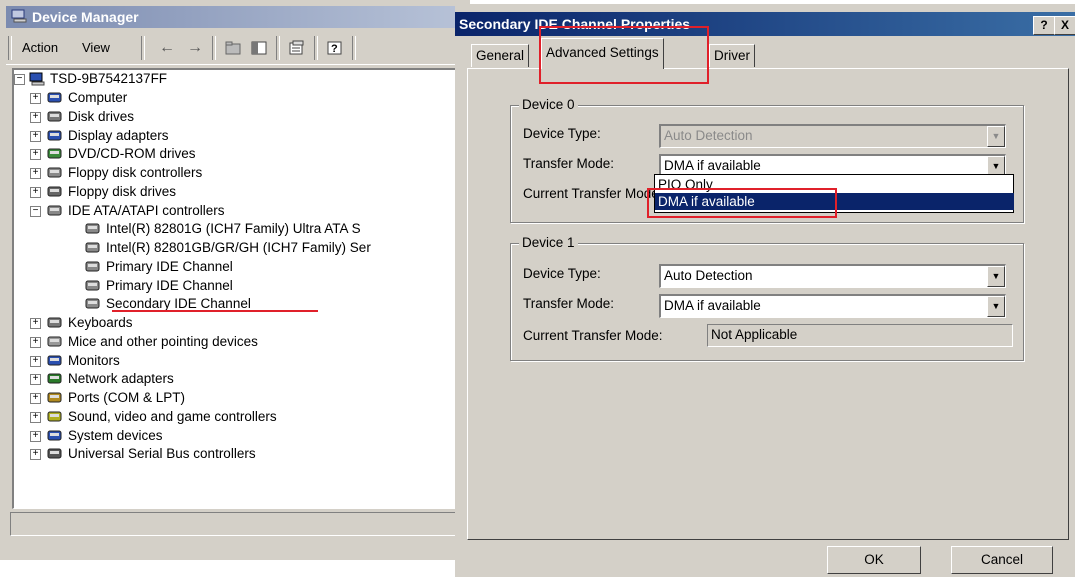  I want to click on disk-drive-icon, so click(55, 117).